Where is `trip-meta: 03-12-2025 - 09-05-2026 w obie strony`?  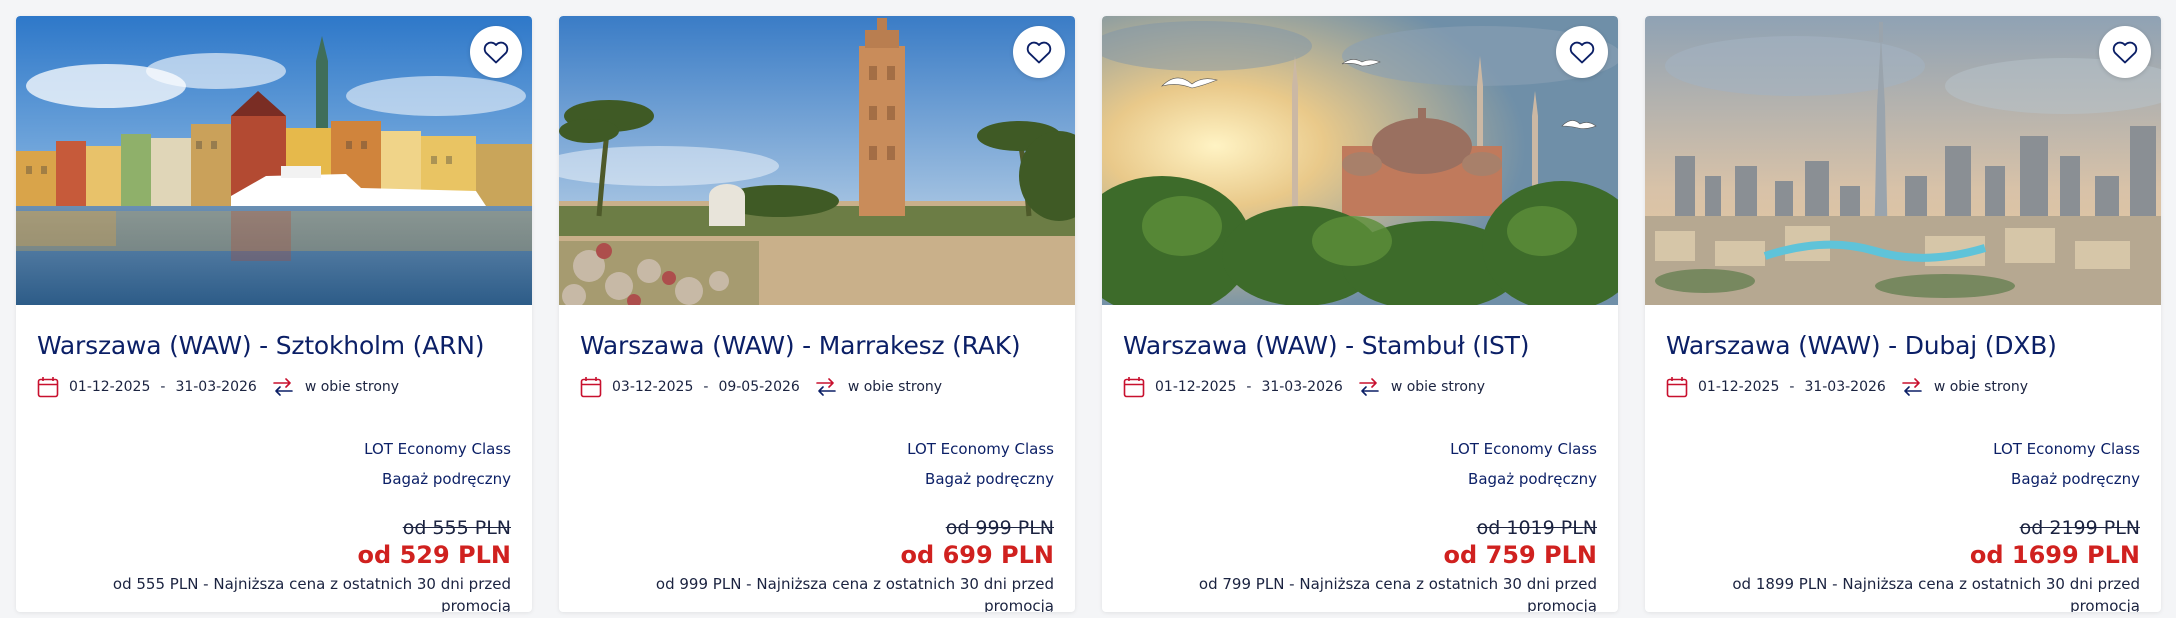 trip-meta: 03-12-2025 - 09-05-2026 w obie strony is located at coordinates (817, 387).